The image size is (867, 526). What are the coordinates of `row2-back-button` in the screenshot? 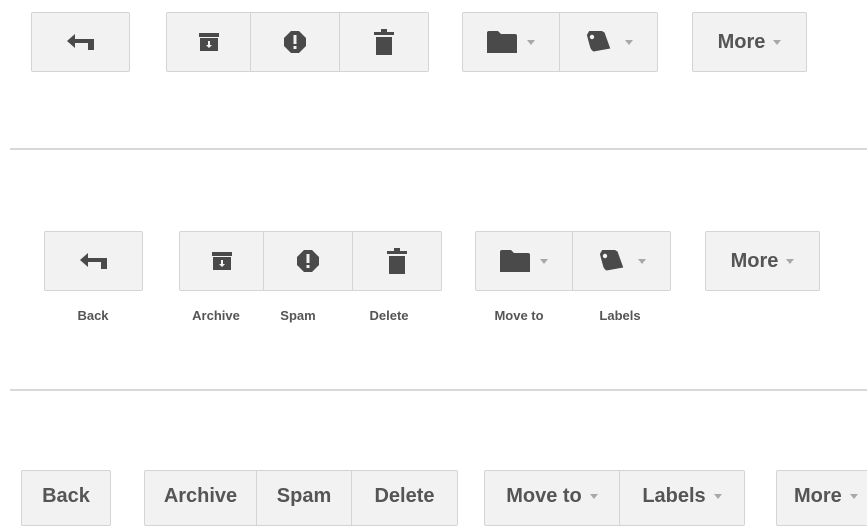 It's located at (93, 261).